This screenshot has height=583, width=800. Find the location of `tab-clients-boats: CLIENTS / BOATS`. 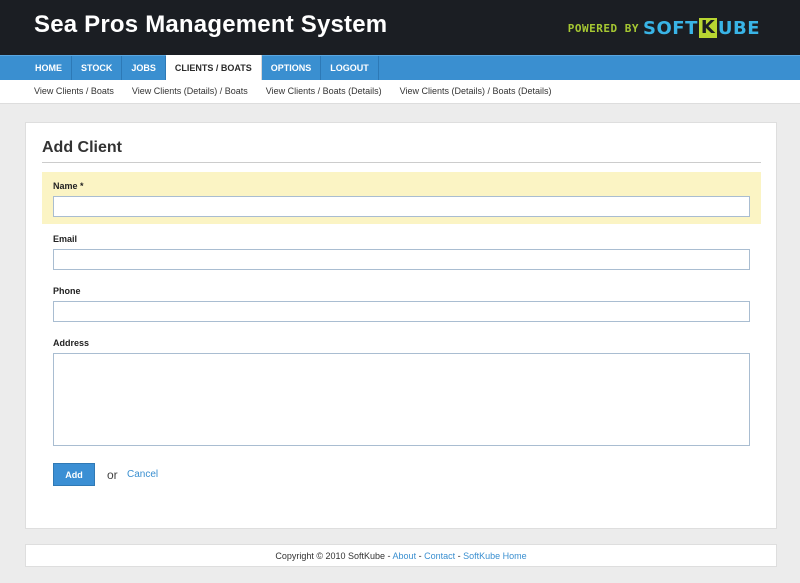

tab-clients-boats: CLIENTS / BOATS is located at coordinates (213, 68).